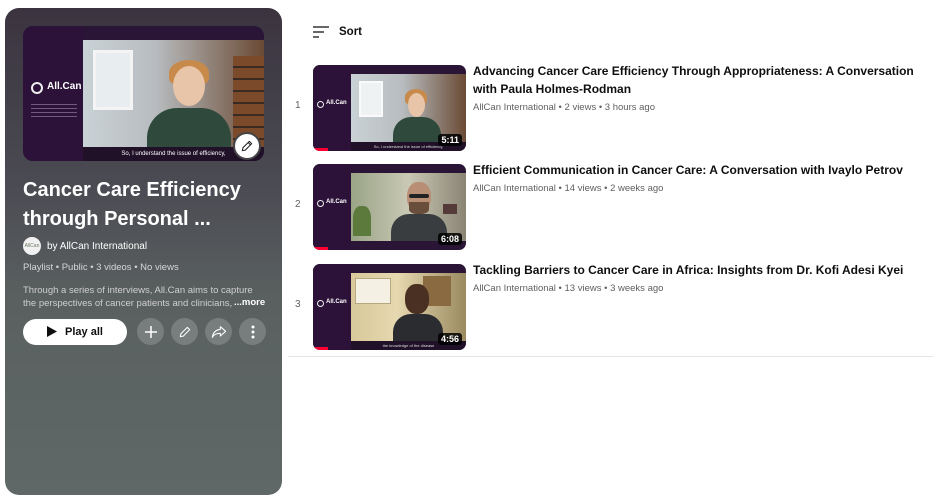 The width and height of the screenshot is (933, 500). I want to click on play-all-label: Play all, so click(84, 331).